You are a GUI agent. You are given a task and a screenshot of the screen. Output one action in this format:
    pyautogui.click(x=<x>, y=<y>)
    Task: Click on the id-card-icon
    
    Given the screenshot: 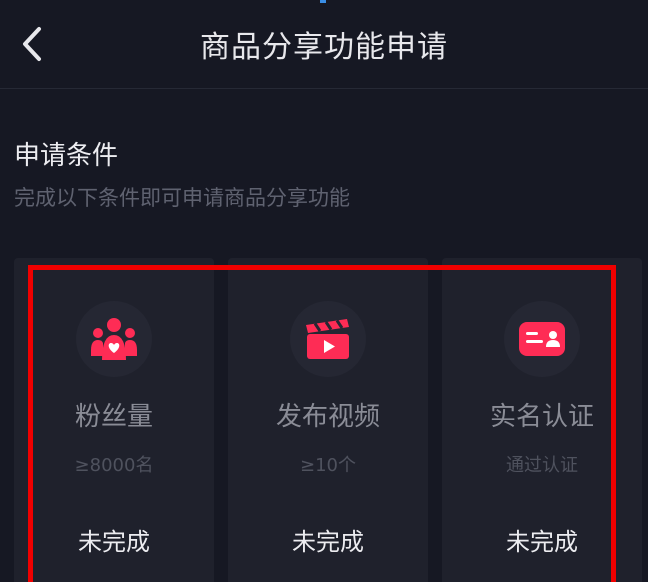 What is the action you would take?
    pyautogui.click(x=542, y=339)
    